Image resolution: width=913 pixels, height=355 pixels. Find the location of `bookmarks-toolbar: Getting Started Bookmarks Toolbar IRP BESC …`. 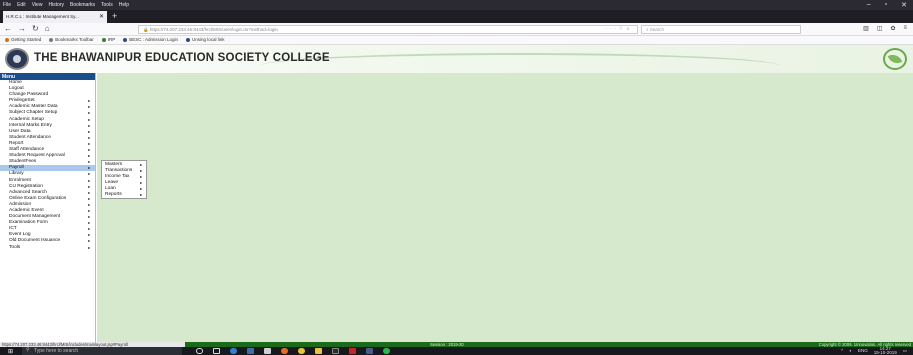

bookmarks-toolbar: Getting Started Bookmarks Toolbar IRP BESC … is located at coordinates (456, 40).